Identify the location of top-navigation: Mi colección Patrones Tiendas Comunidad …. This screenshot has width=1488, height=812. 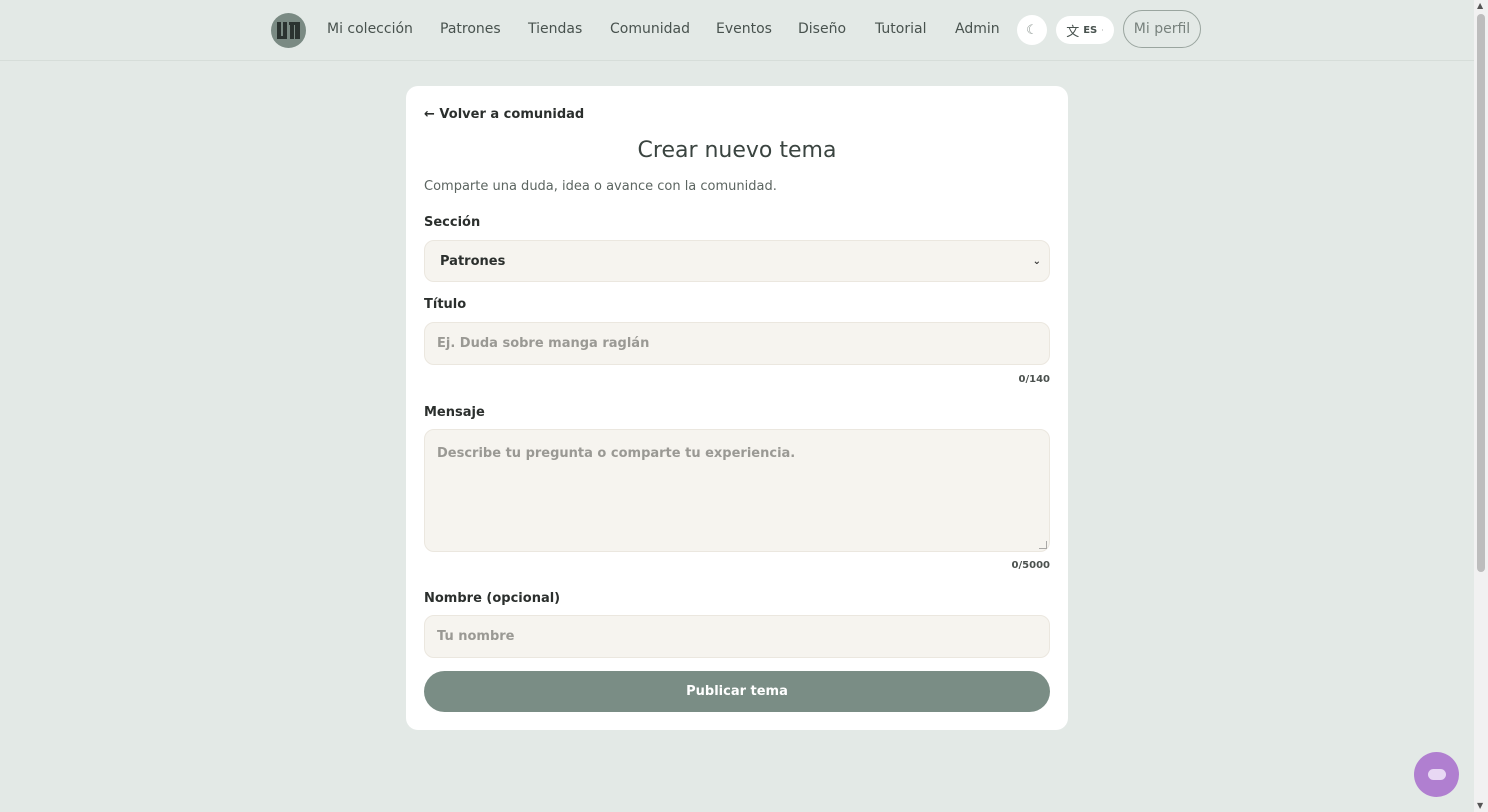
(737, 30).